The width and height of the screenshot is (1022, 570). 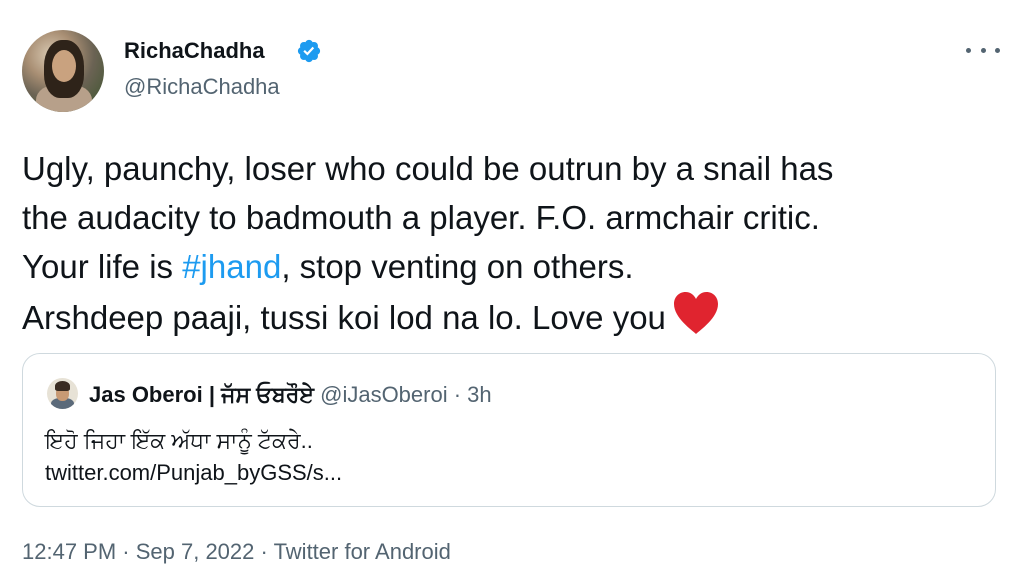 I want to click on more-options-icon, so click(x=983, y=50).